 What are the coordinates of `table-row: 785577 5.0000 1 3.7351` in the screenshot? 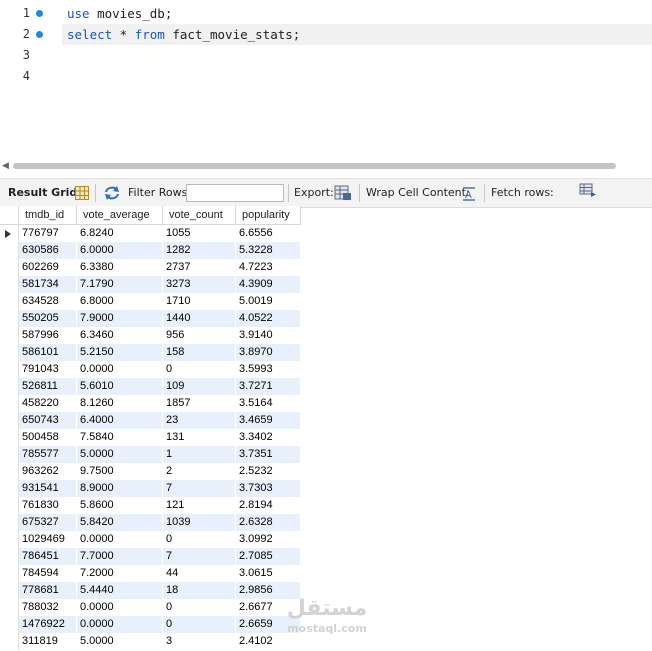 It's located at (150, 454).